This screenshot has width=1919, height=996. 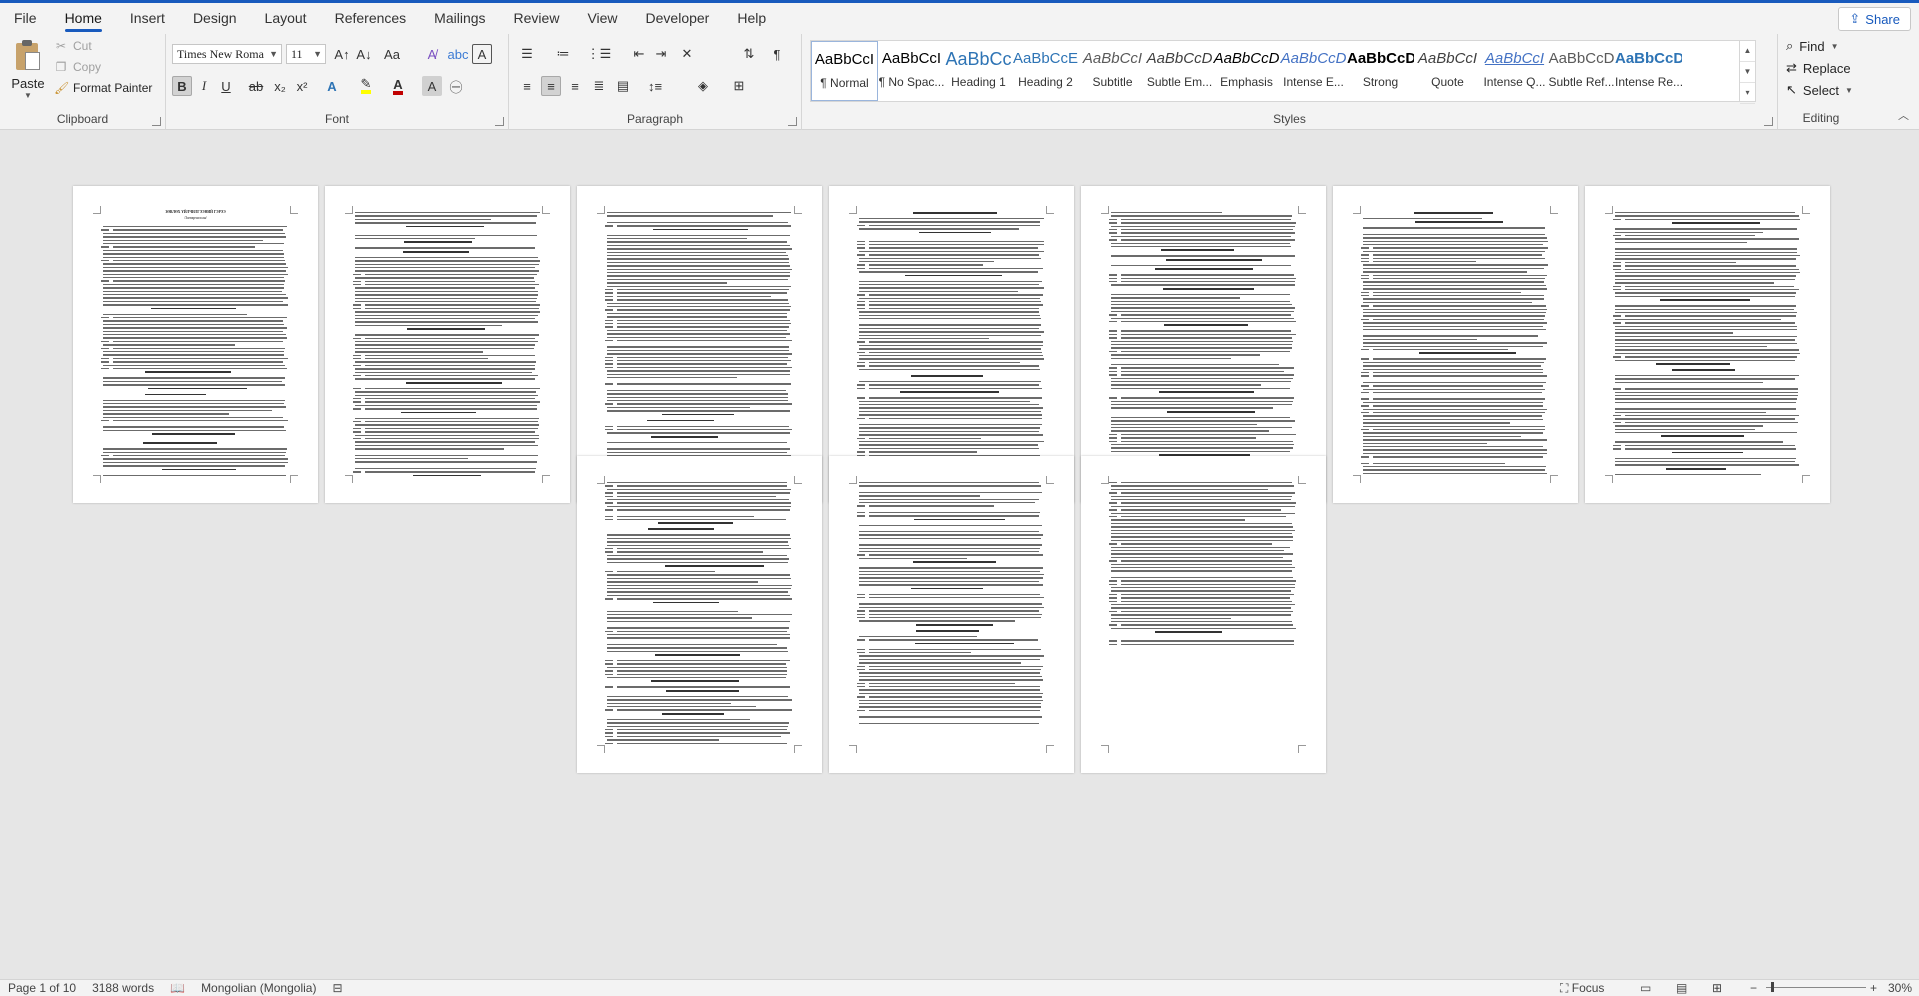 I want to click on proofing-icon: 📖, so click(x=177, y=988).